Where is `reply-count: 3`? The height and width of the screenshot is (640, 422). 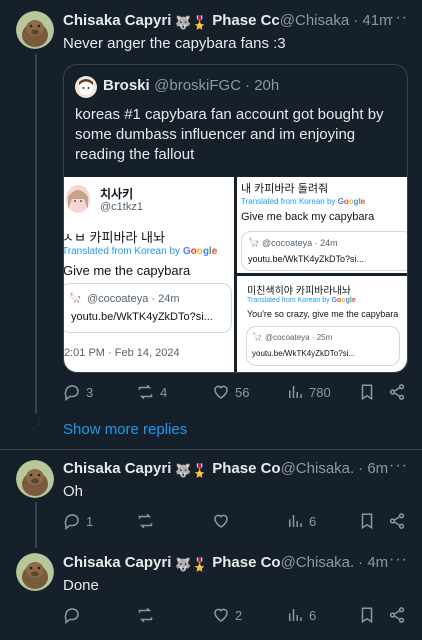 reply-count: 3 is located at coordinates (90, 392).